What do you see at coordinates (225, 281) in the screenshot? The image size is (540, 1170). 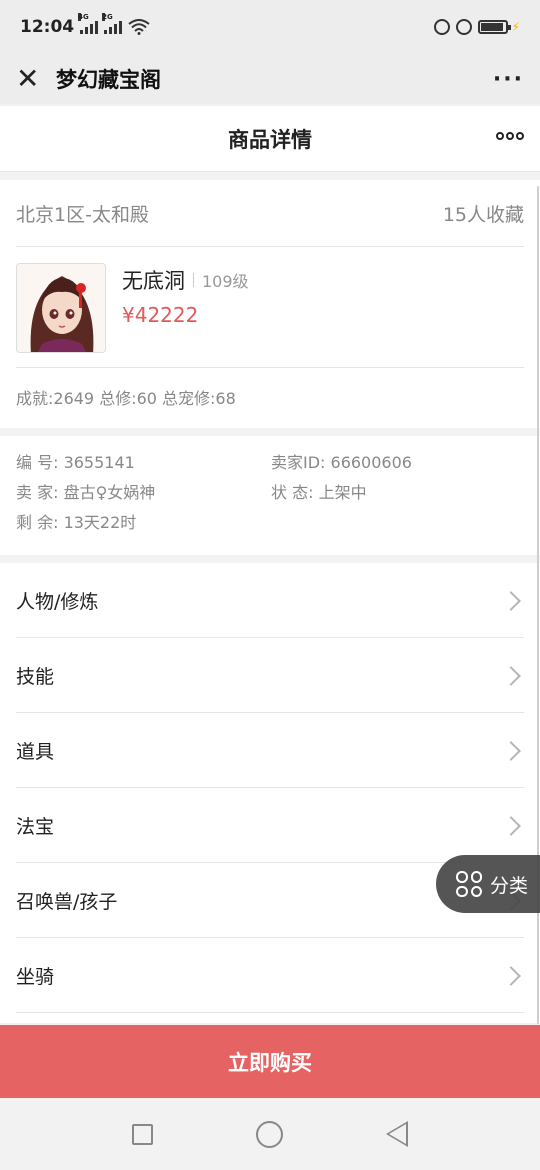 I see `character-level: 109级` at bounding box center [225, 281].